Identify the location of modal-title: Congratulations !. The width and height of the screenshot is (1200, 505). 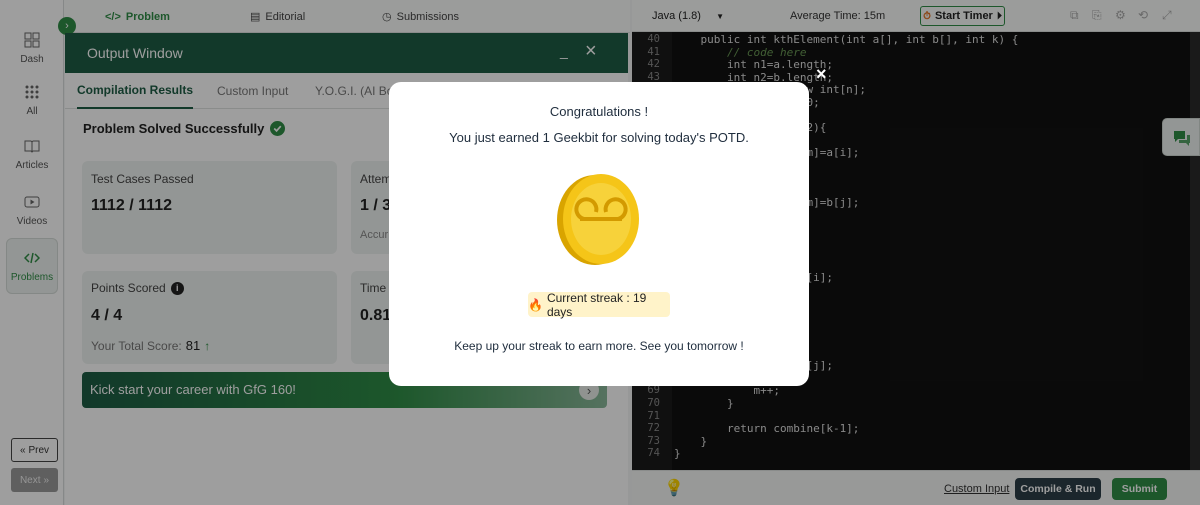
(599, 111).